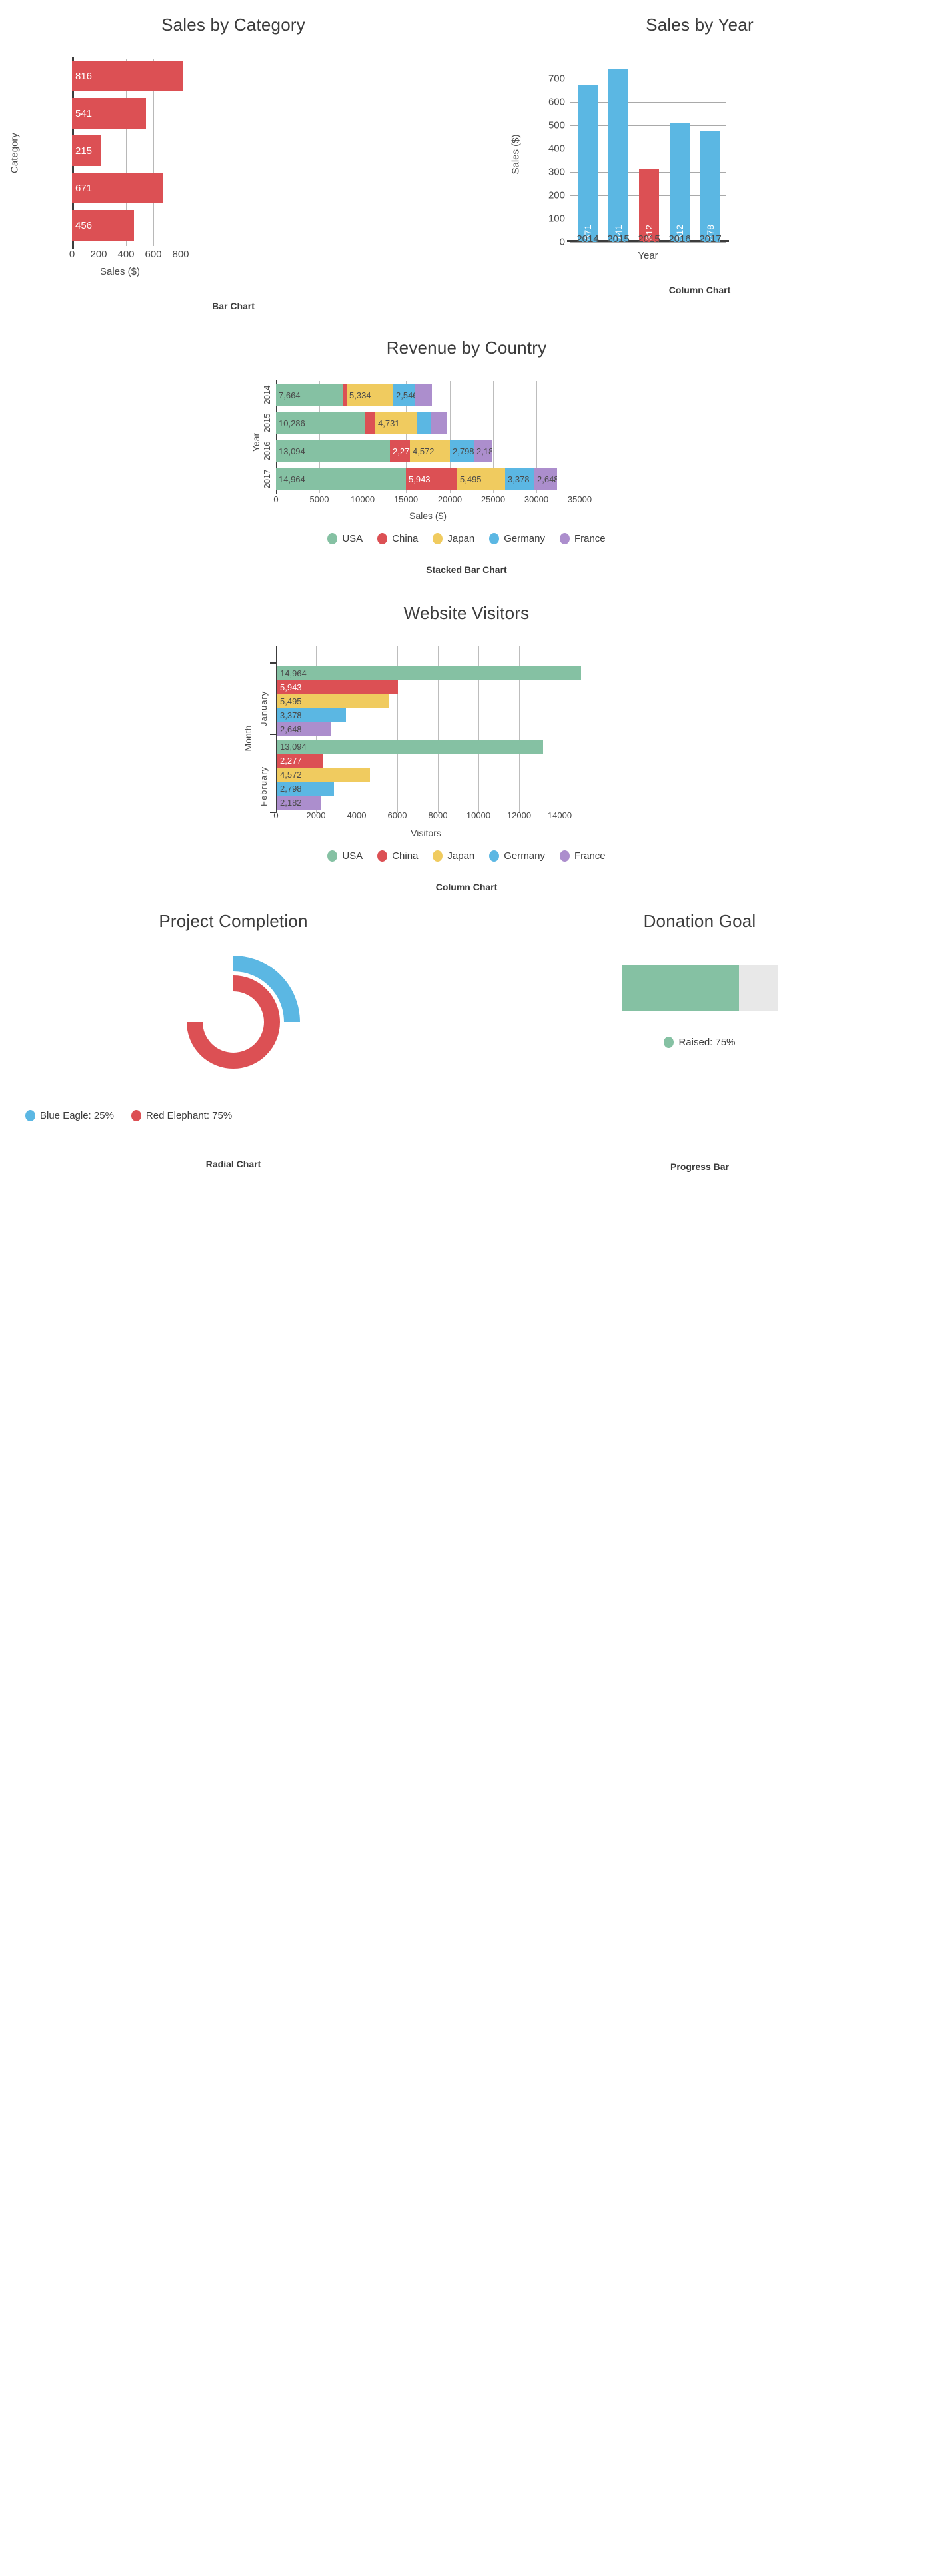 The image size is (933, 2576). Describe the element at coordinates (559, 815) in the screenshot. I see `x-tick: 14000` at that location.